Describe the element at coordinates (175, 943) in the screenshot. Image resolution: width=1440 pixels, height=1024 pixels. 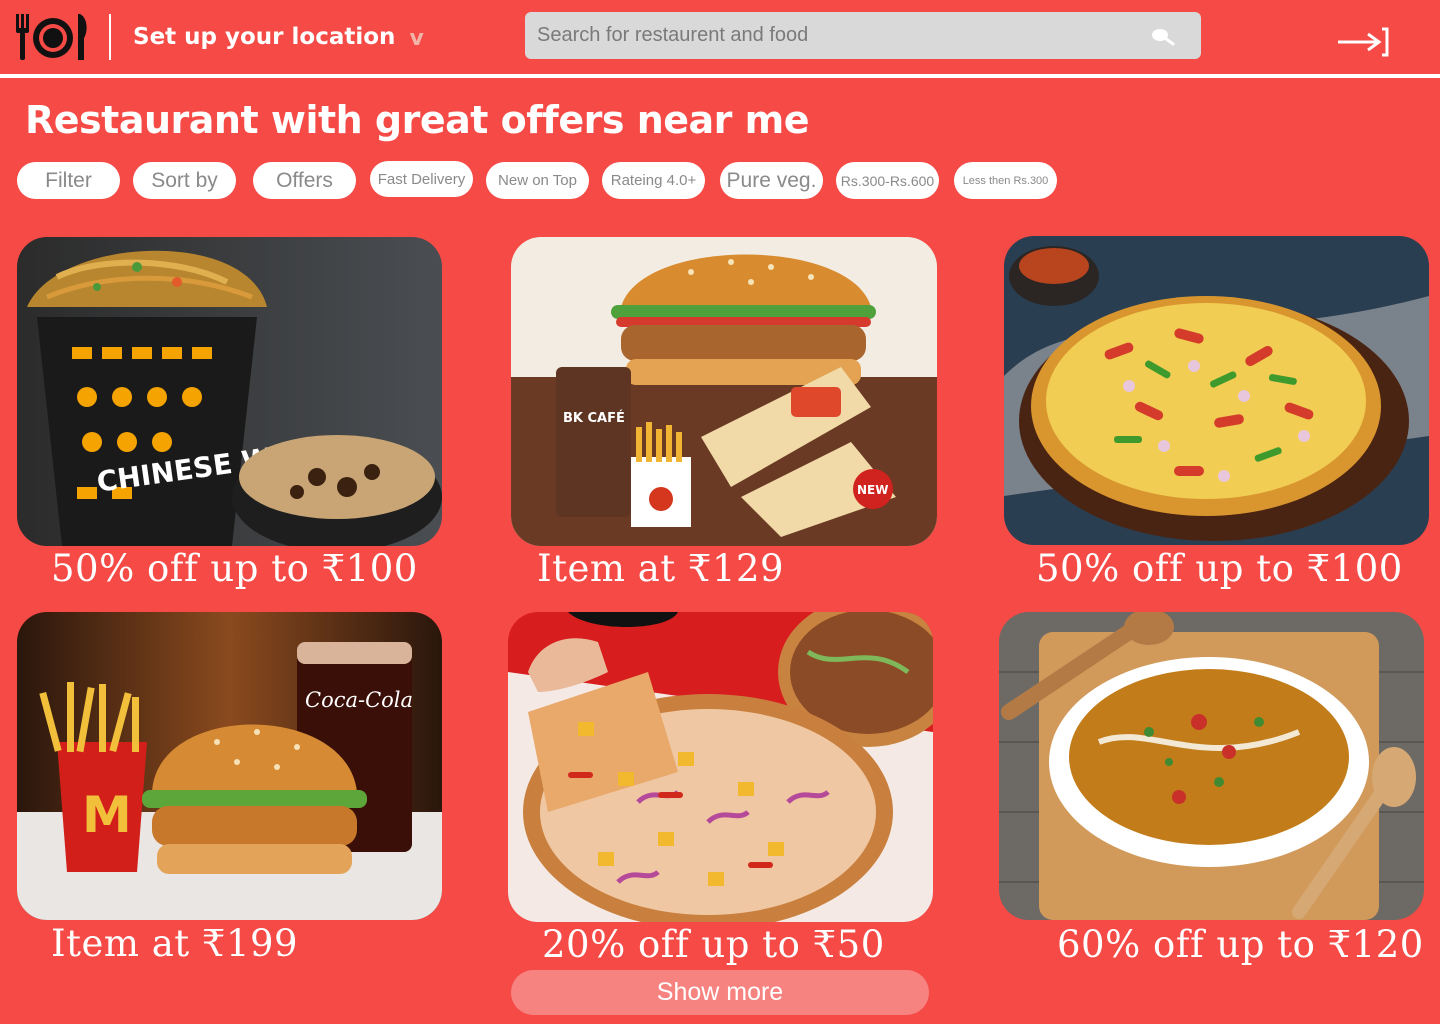
I see `offer-label: Item at ₹199` at that location.